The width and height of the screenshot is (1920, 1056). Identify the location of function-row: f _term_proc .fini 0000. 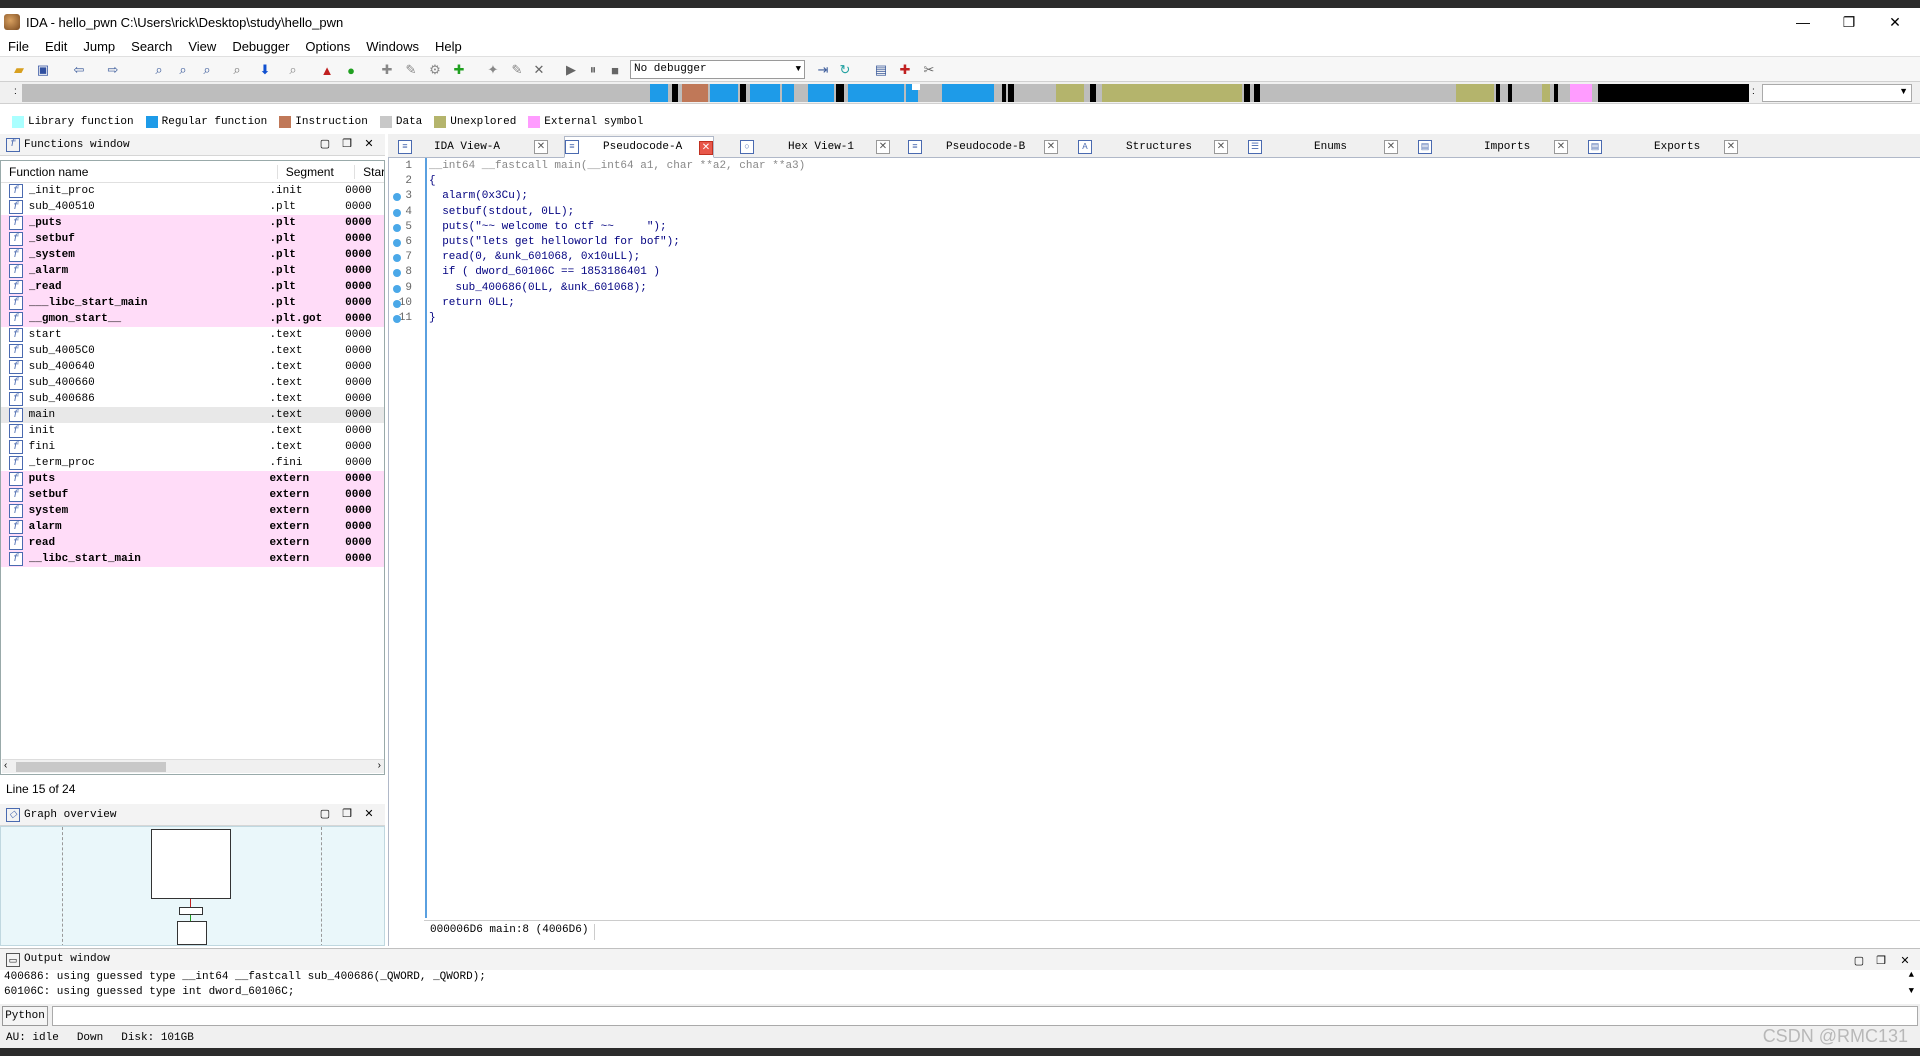
(192, 463).